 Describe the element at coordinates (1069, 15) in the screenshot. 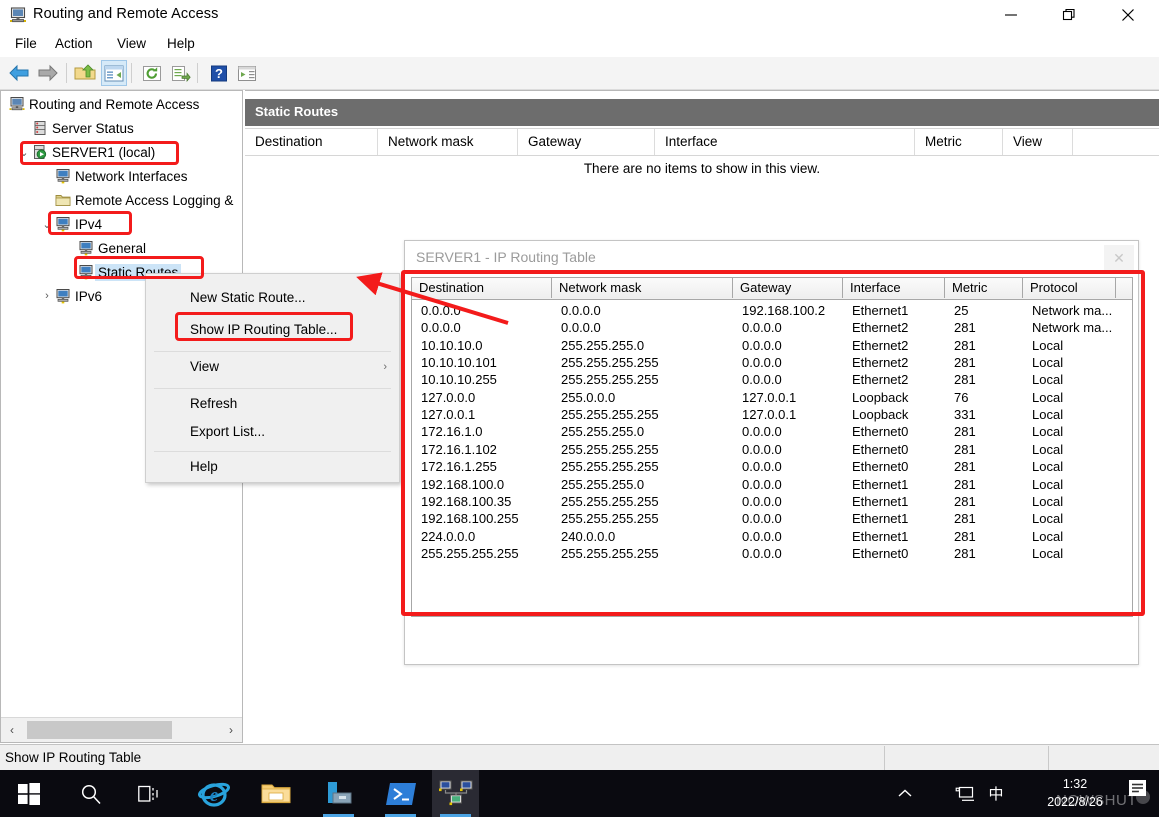

I see `maximize-button` at that location.